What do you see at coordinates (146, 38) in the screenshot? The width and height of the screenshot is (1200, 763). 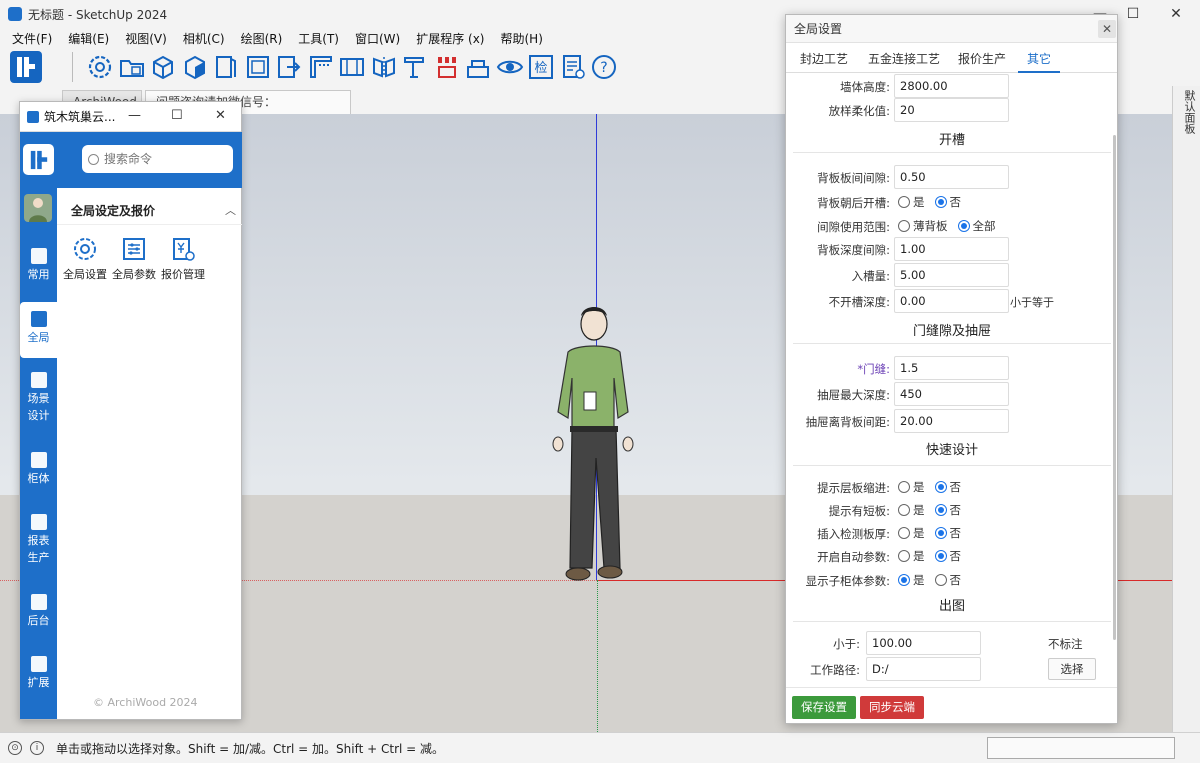 I see `menu-view: 视图(V)` at bounding box center [146, 38].